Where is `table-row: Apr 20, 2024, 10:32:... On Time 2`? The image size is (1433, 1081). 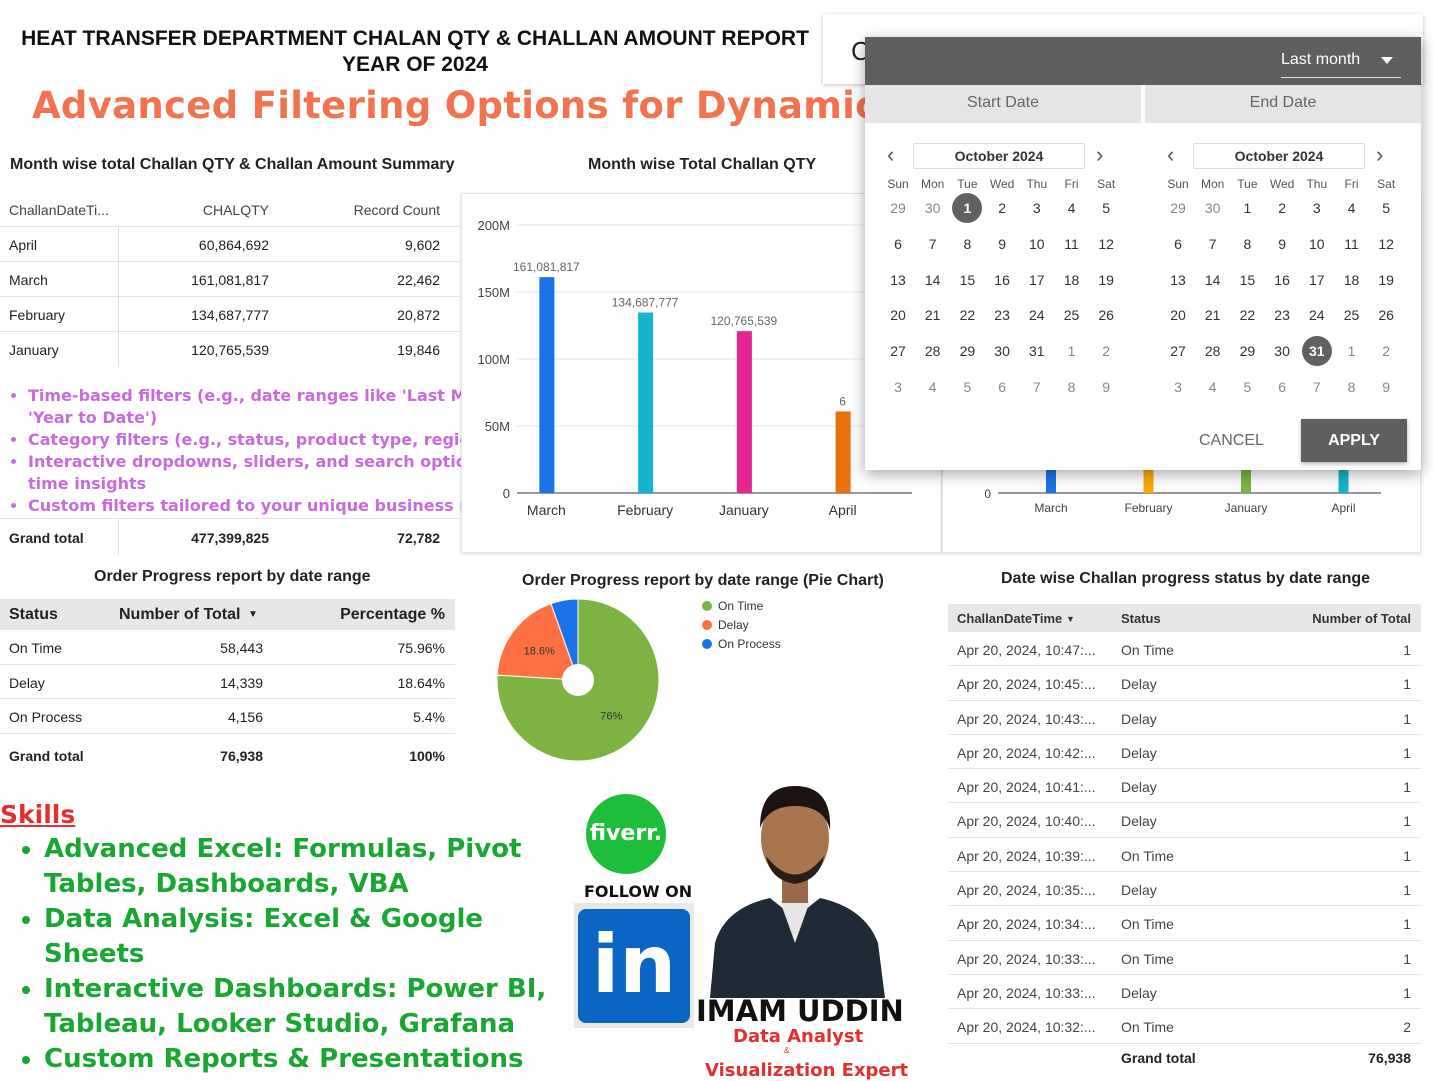 table-row: Apr 20, 2024, 10:32:... On Time 2 is located at coordinates (1184, 1026).